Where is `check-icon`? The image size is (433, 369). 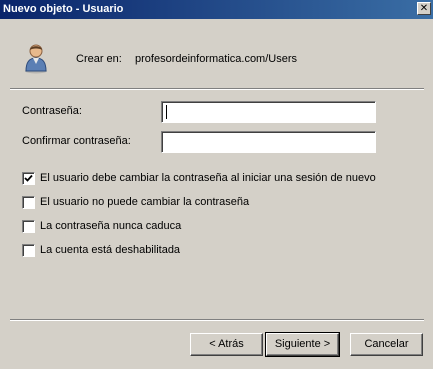 check-icon is located at coordinates (28, 178).